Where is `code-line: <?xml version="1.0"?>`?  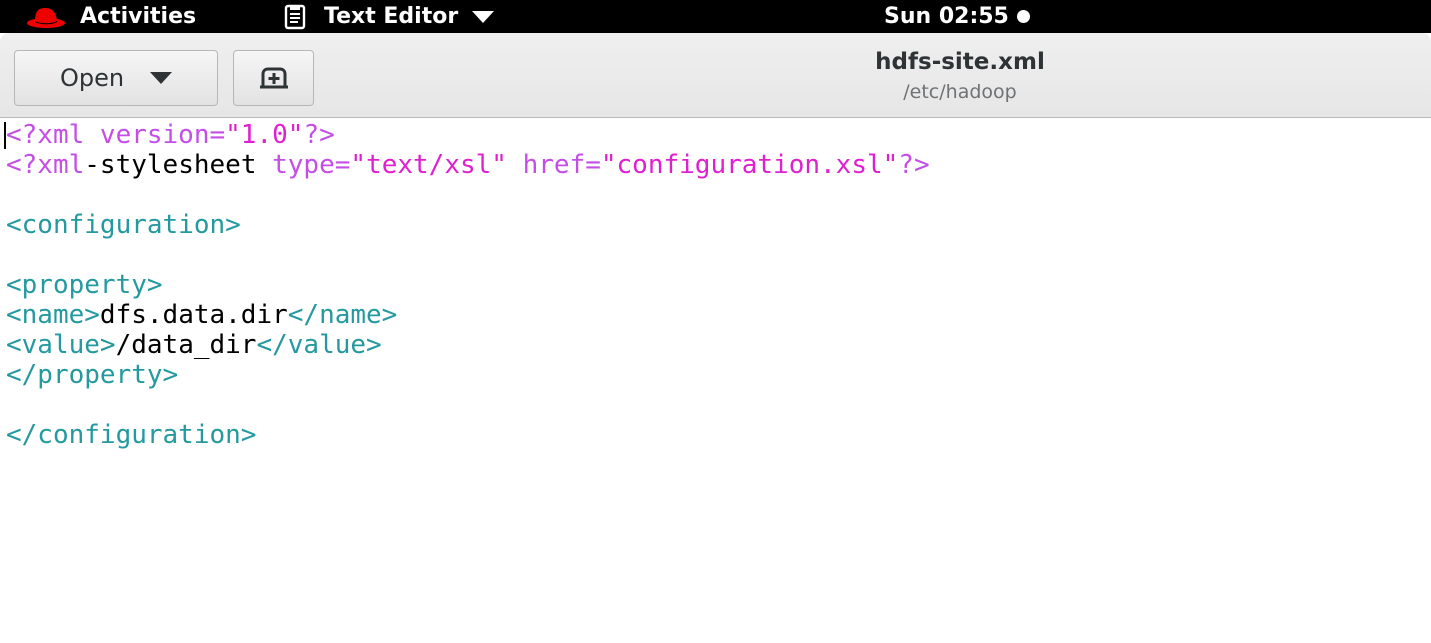 code-line: <?xml version="1.0"?> is located at coordinates (468, 135).